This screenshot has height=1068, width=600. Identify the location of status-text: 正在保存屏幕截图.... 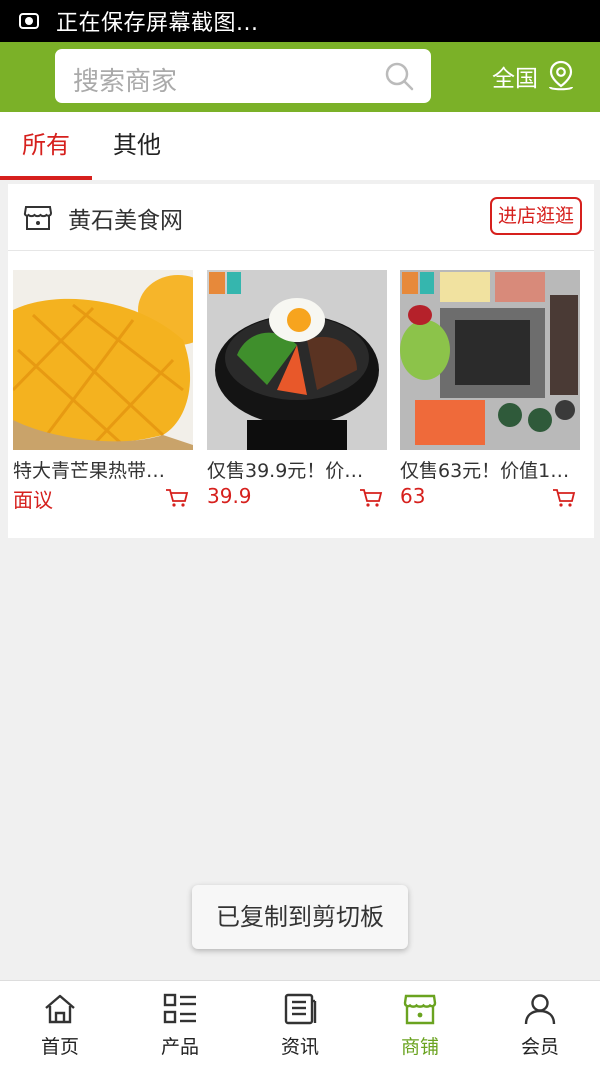
(157, 23).